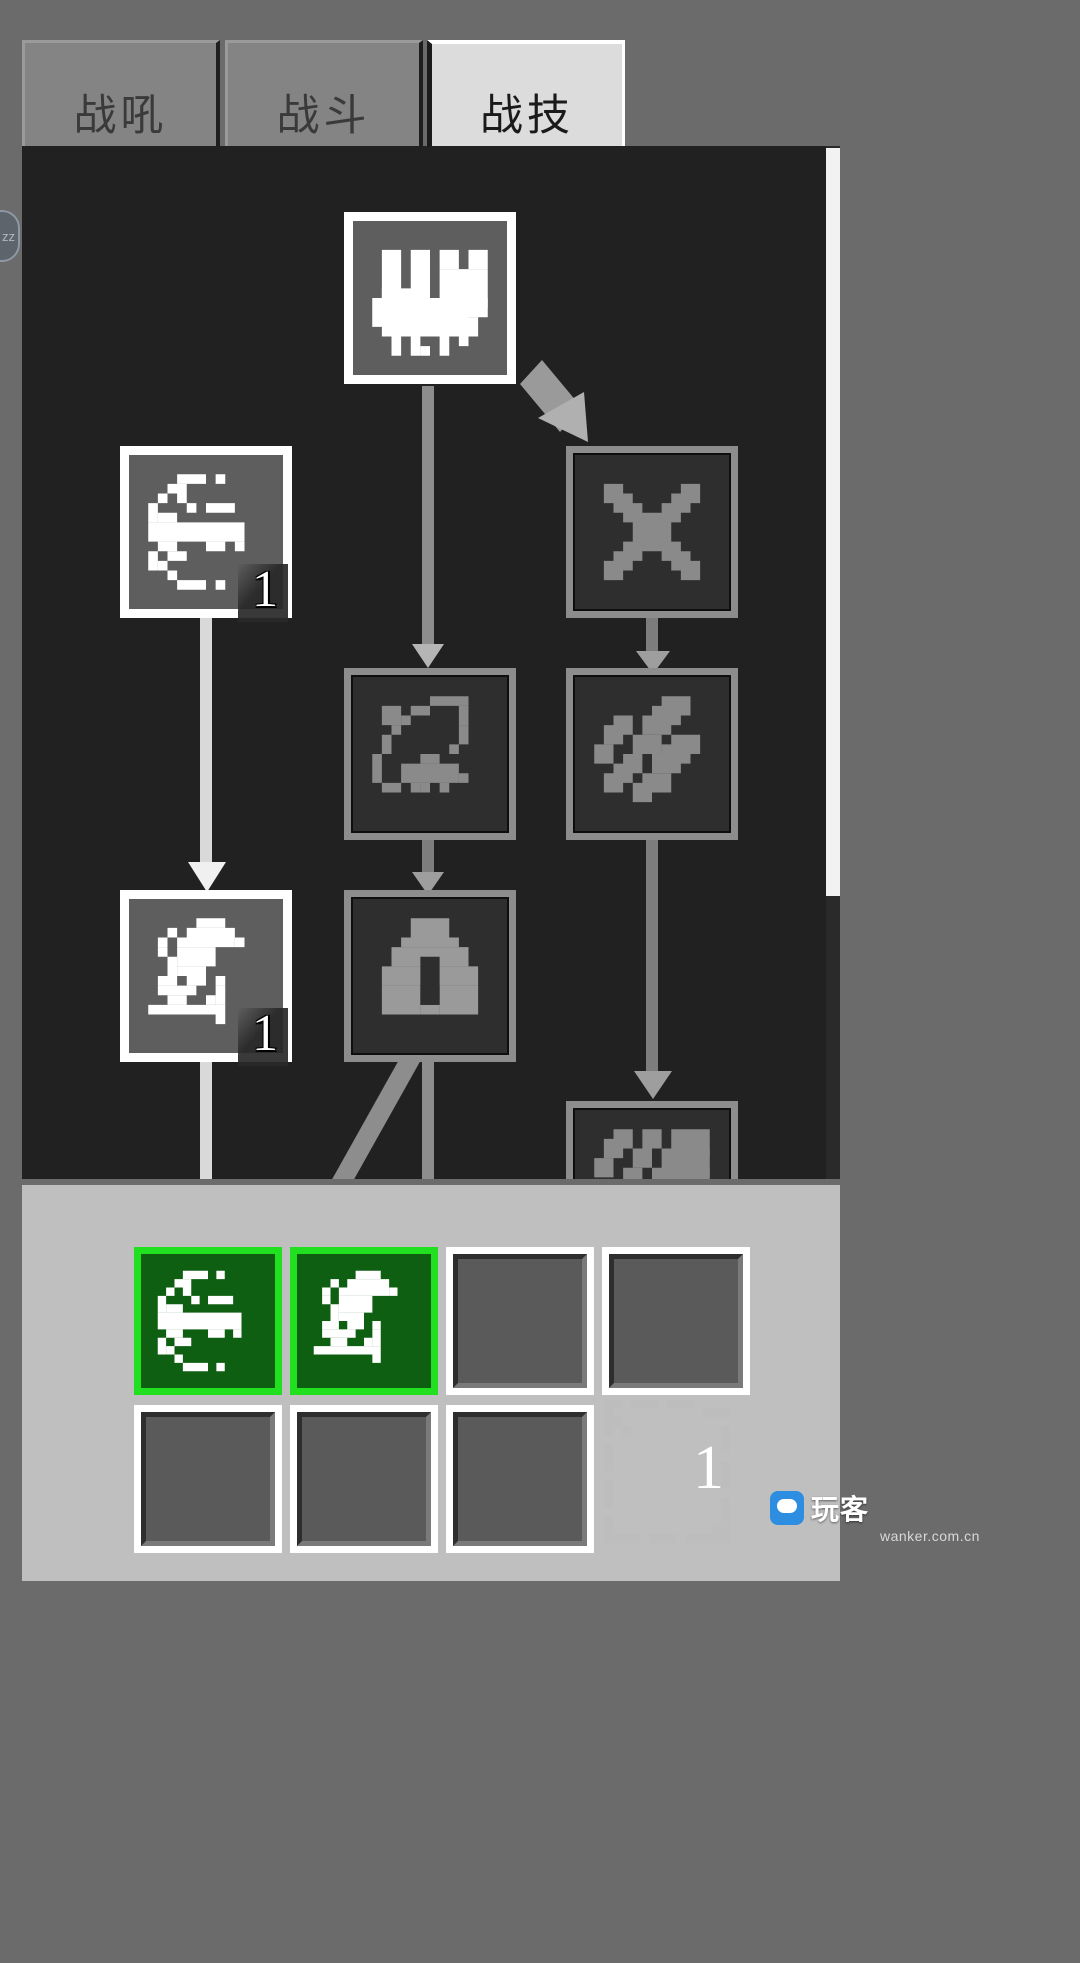  What do you see at coordinates (120, 115) in the screenshot?
I see `tab-war-cry-label: 战吼` at bounding box center [120, 115].